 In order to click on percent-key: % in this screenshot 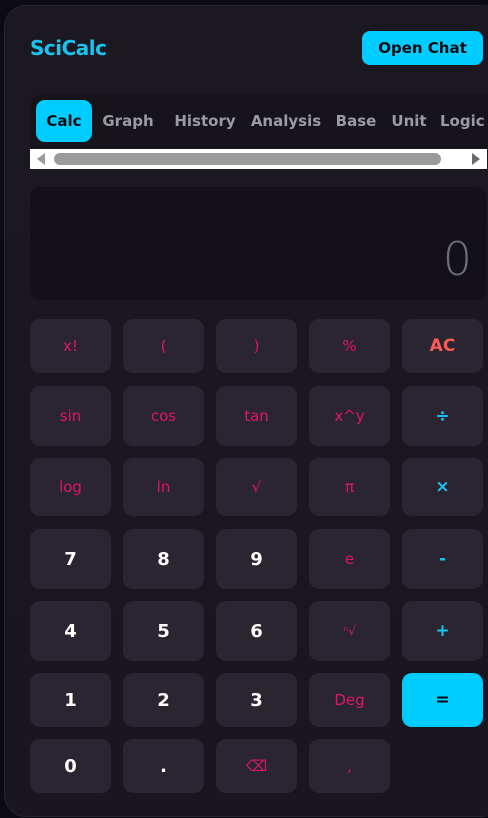, I will do `click(349, 346)`.